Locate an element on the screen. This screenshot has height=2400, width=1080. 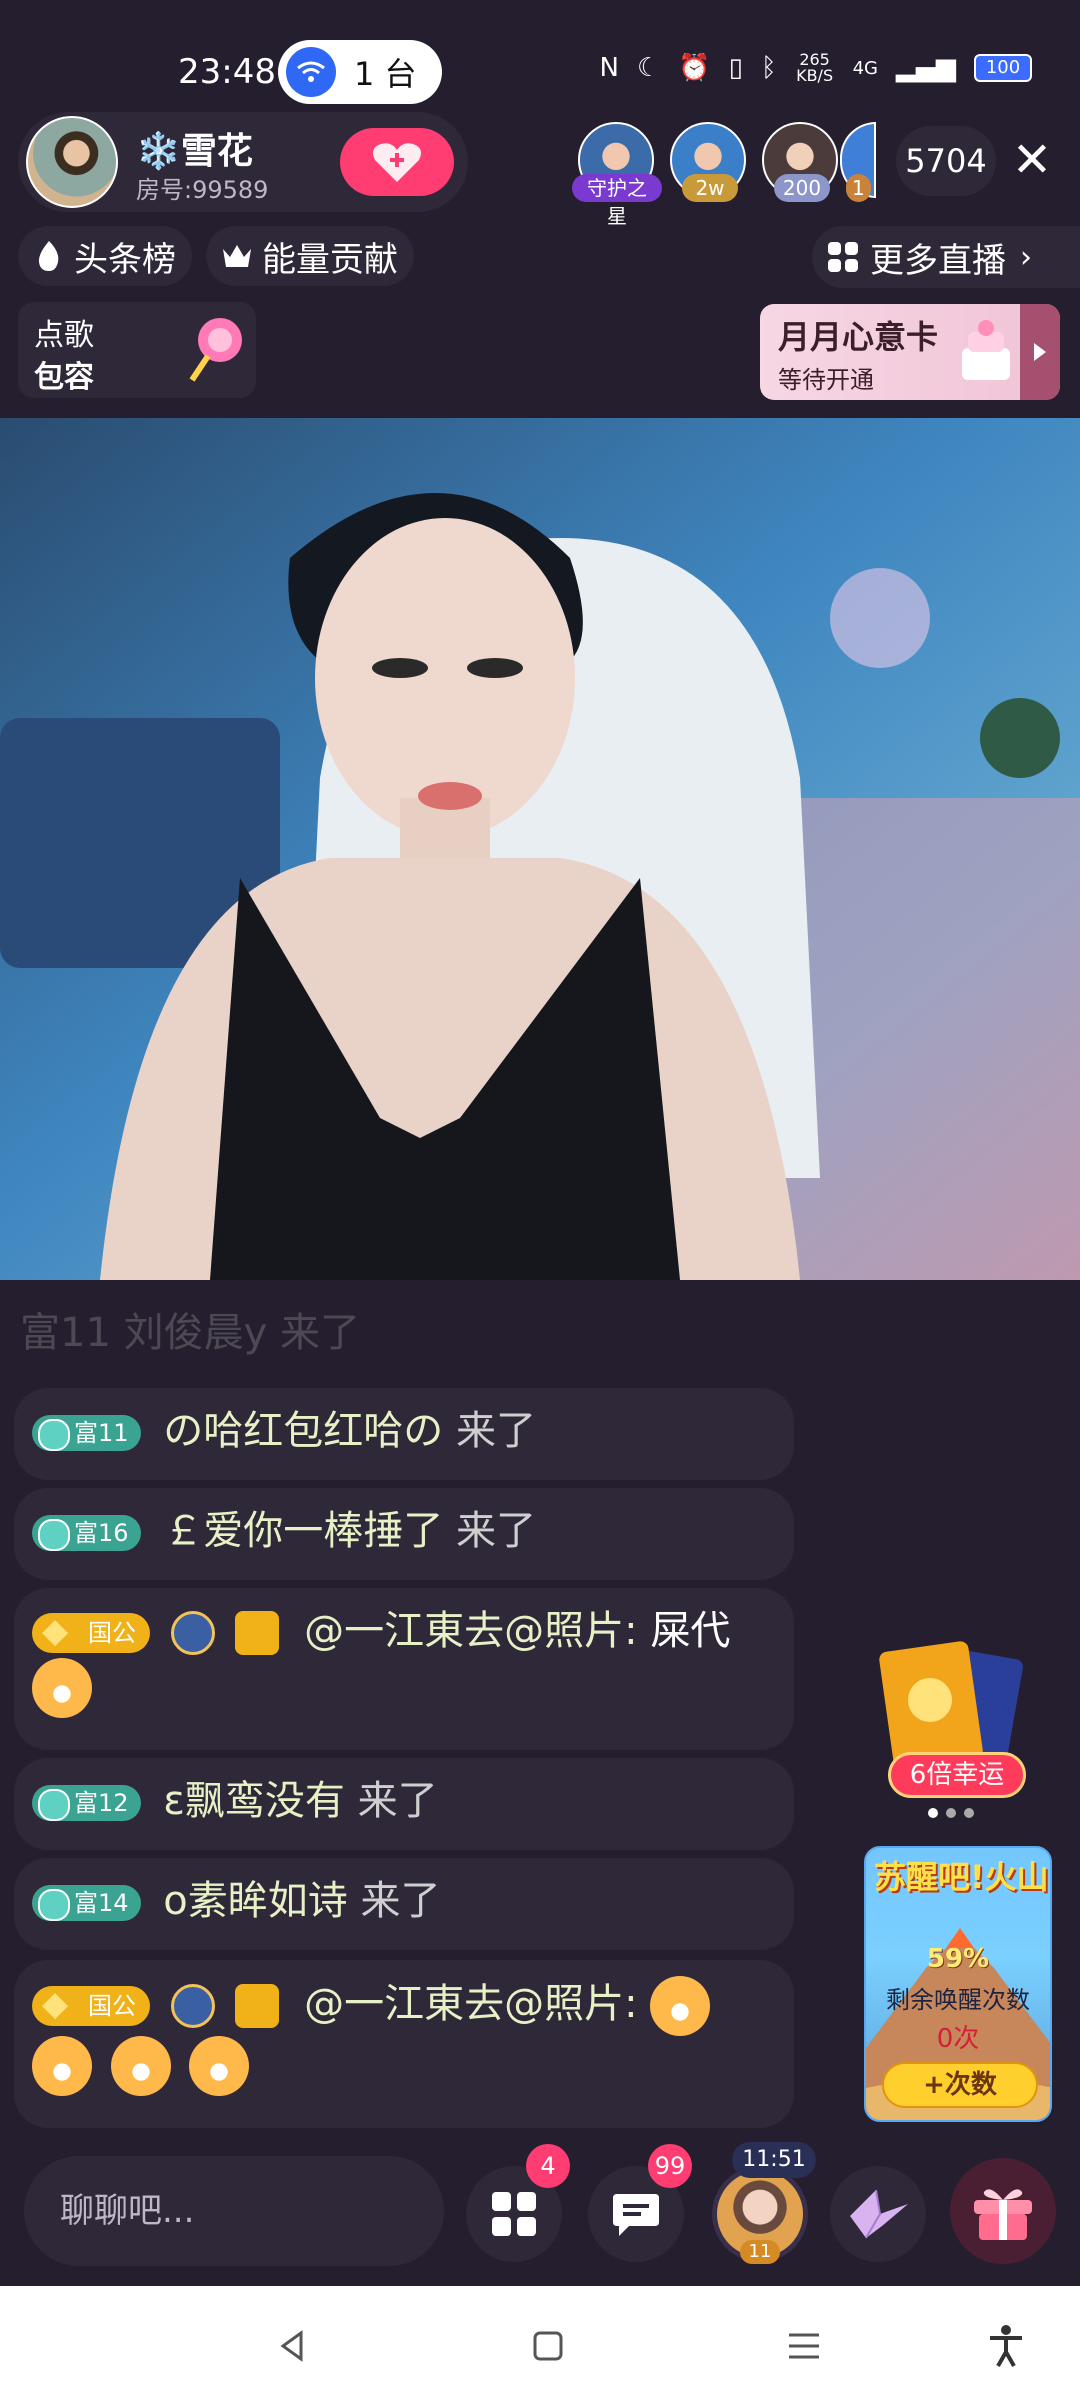
status-icons: N ☾ ⏰ ▯ ᛒ 265 KB/S 4G ▂▄▆ 100 is located at coordinates (816, 68).